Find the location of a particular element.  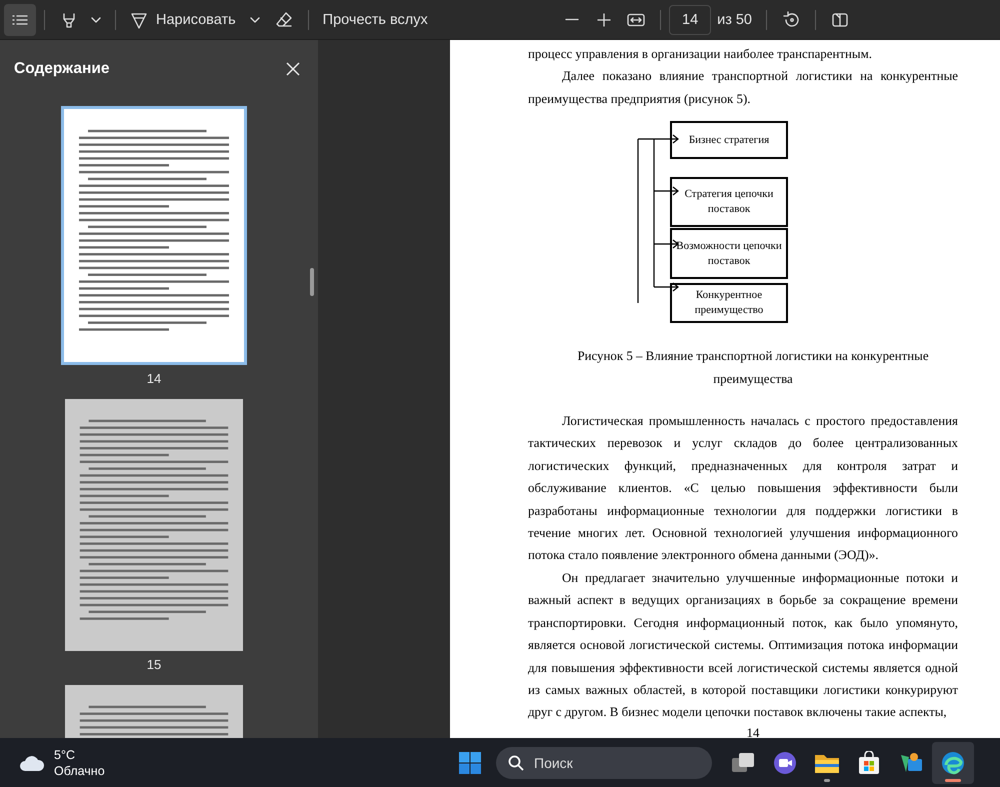

browser-icon is located at coordinates (953, 762).